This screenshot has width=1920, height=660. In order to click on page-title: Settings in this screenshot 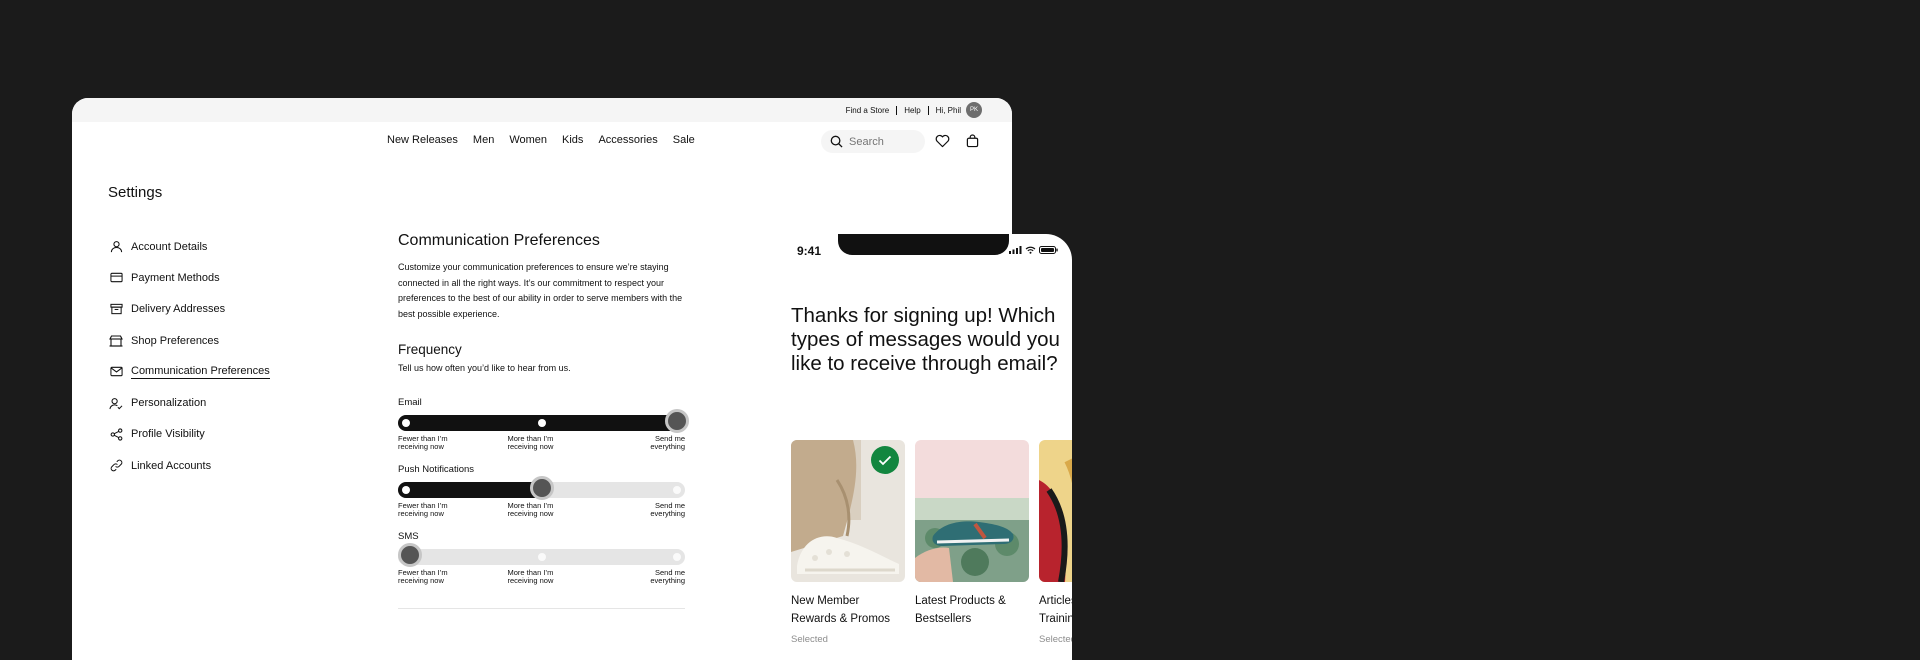, I will do `click(135, 192)`.